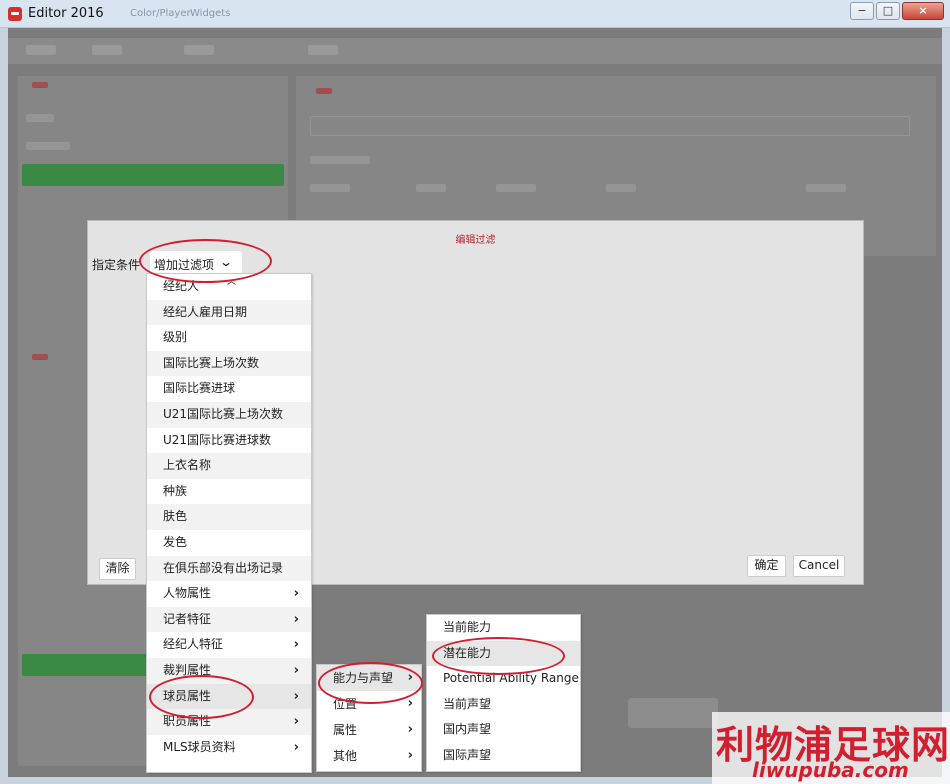 This screenshot has height=784, width=950. What do you see at coordinates (229, 517) in the screenshot?
I see `menu-item-skin-color: 肤色` at bounding box center [229, 517].